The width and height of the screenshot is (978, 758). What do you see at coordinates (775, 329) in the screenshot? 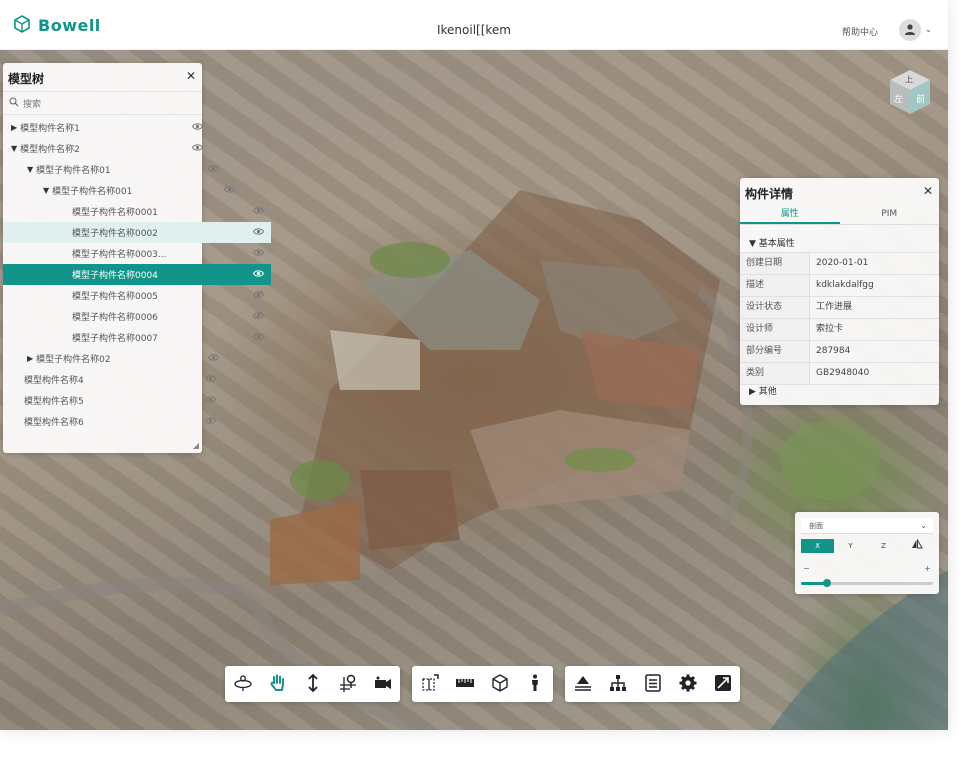
I see `property-key: 设计师` at bounding box center [775, 329].